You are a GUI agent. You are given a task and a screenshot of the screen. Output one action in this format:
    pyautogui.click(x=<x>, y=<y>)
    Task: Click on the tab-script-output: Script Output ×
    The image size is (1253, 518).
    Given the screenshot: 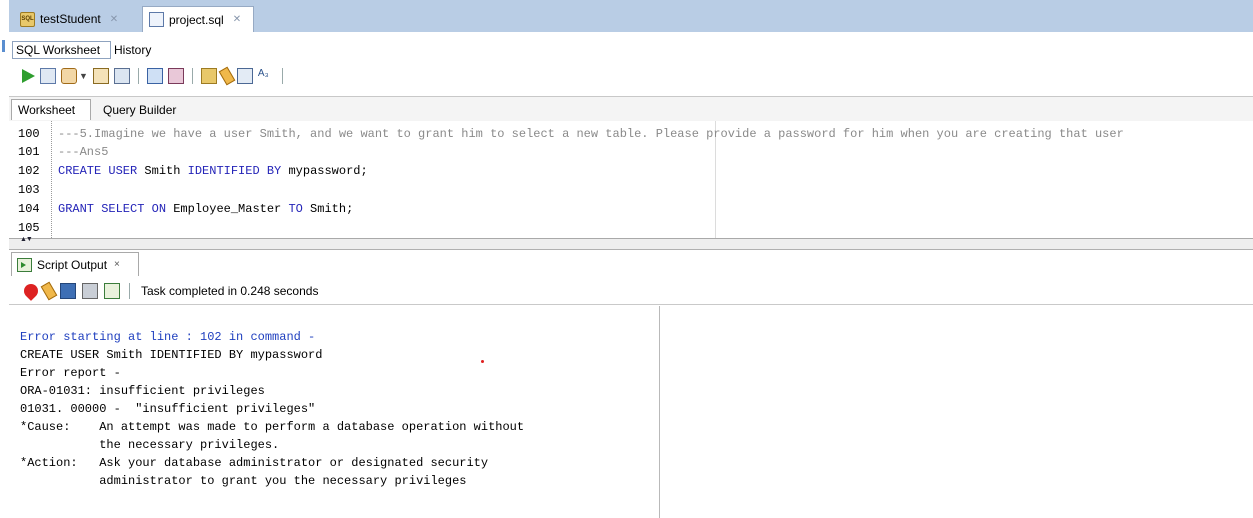 What is the action you would take?
    pyautogui.click(x=75, y=264)
    